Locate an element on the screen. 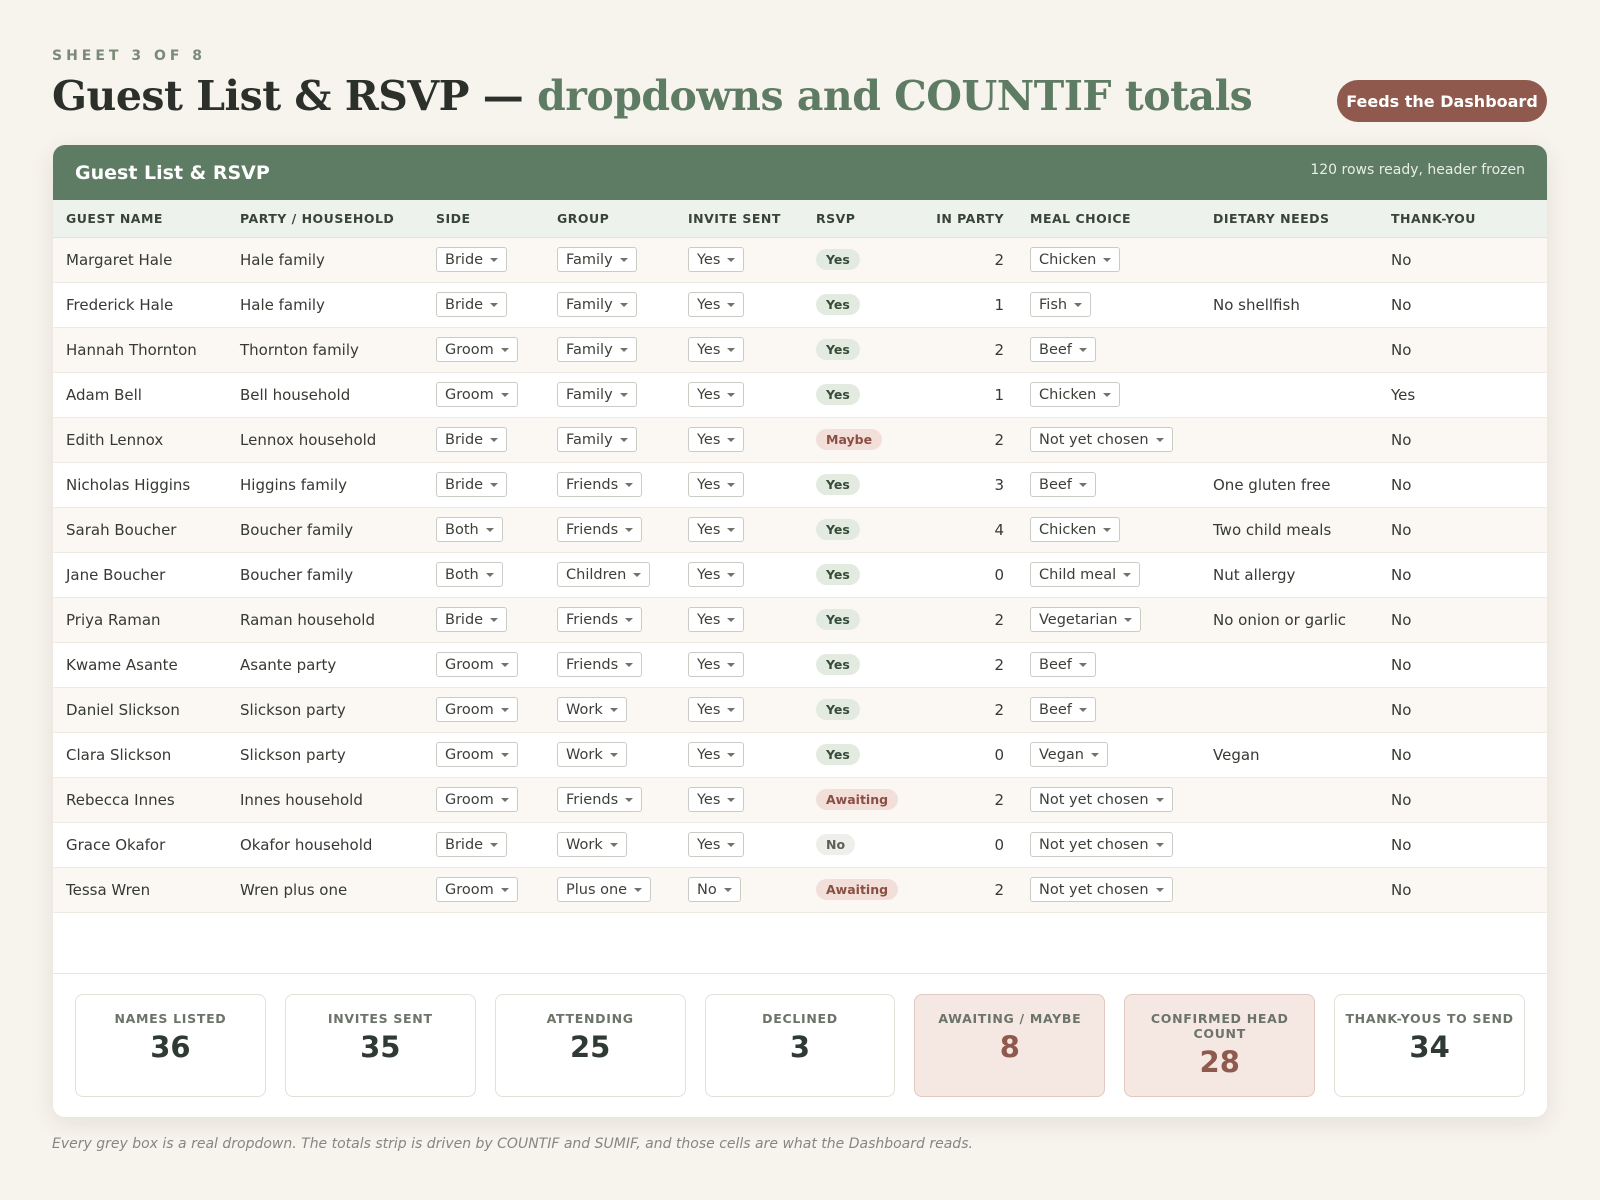 Image resolution: width=1600 pixels, height=1200 pixels. column-header: THANK-YOU is located at coordinates (1462, 219).